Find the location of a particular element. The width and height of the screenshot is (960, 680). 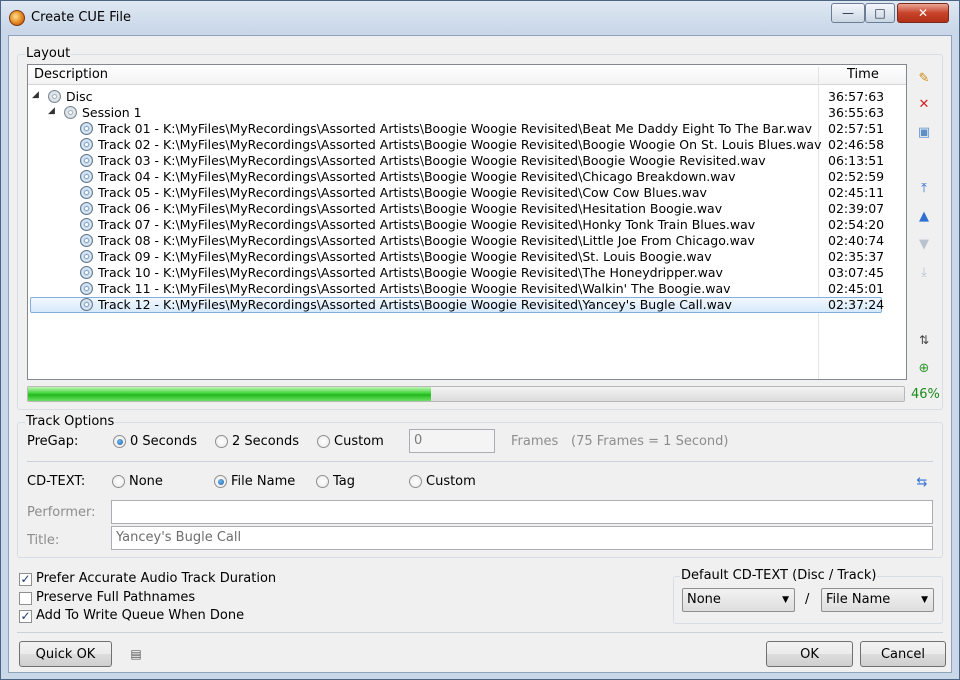

cdtext-none-label: None is located at coordinates (146, 481).